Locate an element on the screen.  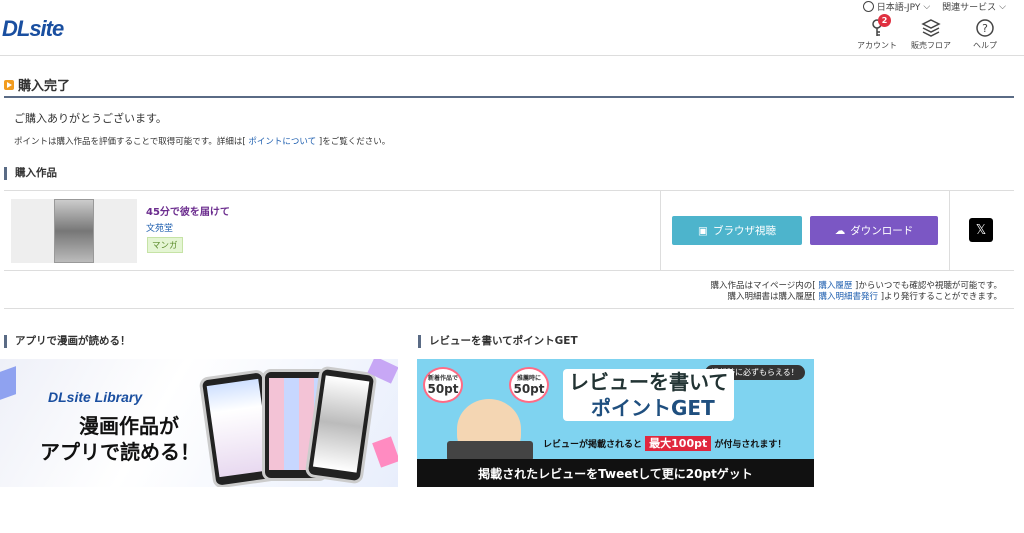
circle-link: 文苑堂 is located at coordinates (159, 229).